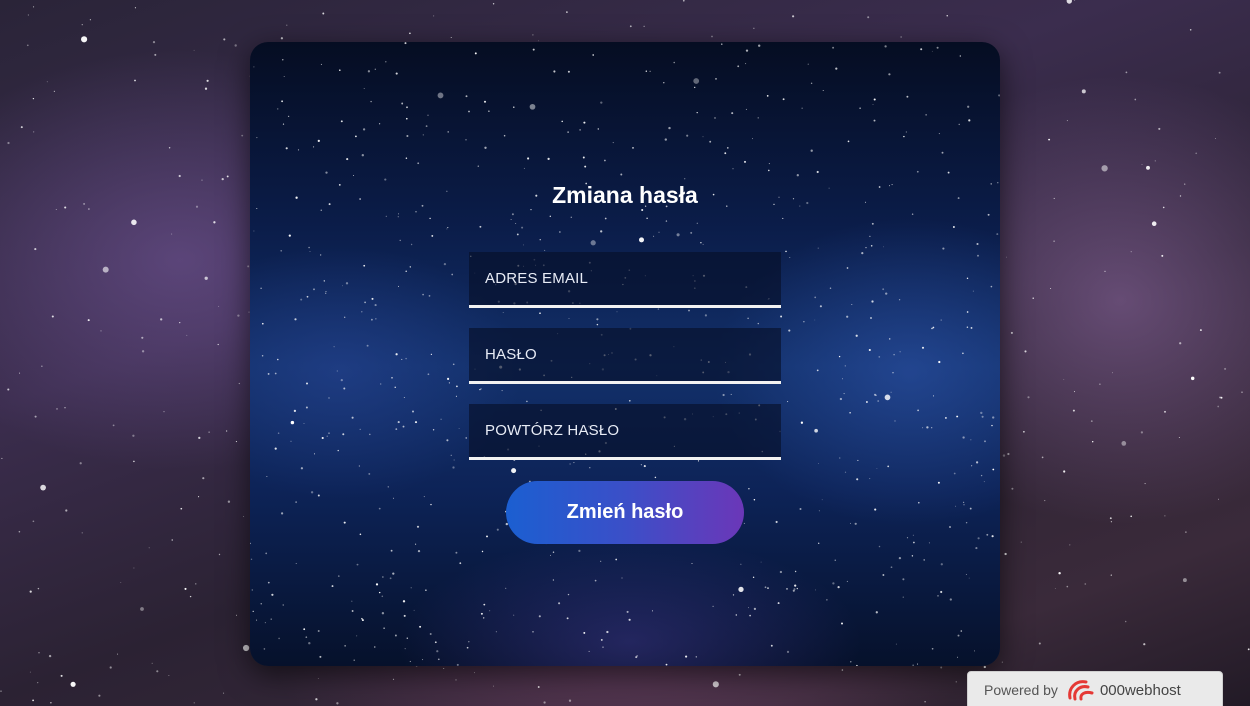 Image resolution: width=1250 pixels, height=706 pixels. What do you see at coordinates (625, 278) in the screenshot?
I see `email-input` at bounding box center [625, 278].